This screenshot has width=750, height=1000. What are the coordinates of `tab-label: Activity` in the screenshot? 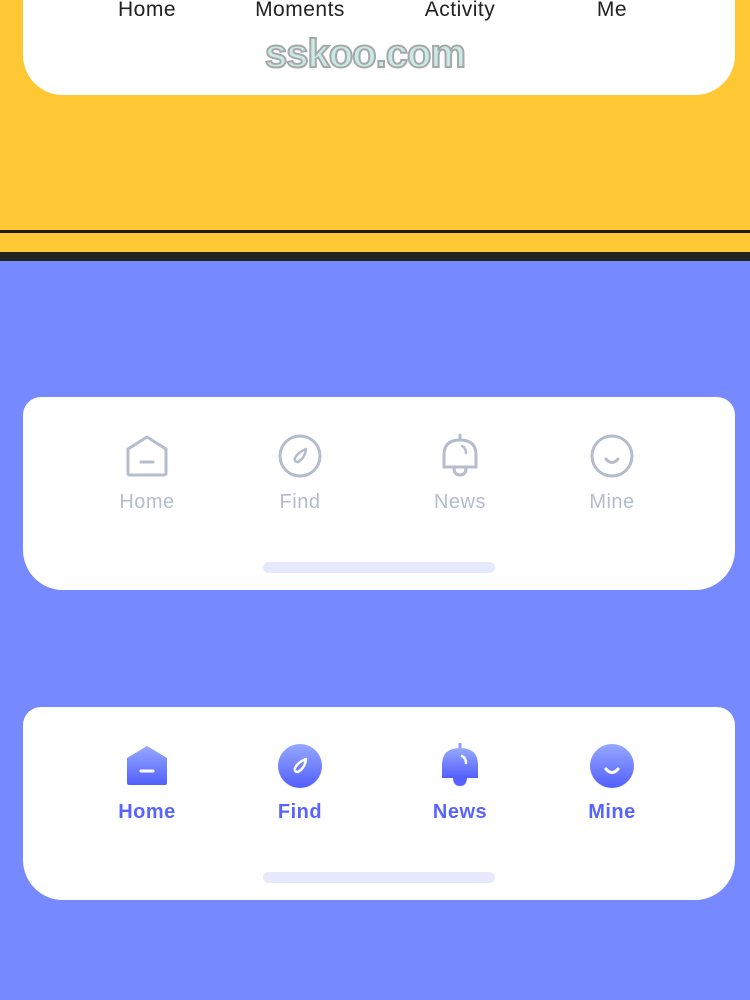 It's located at (460, 10).